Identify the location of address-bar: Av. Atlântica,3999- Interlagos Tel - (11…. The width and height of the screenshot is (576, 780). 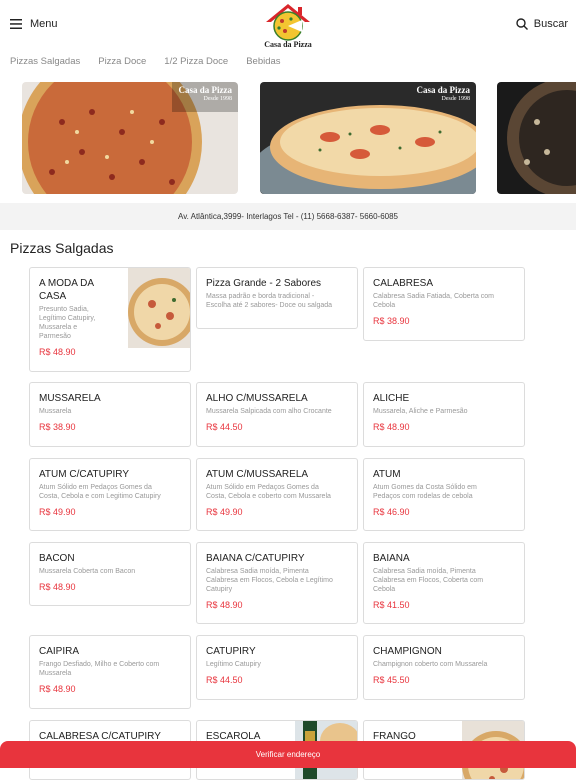
(288, 216).